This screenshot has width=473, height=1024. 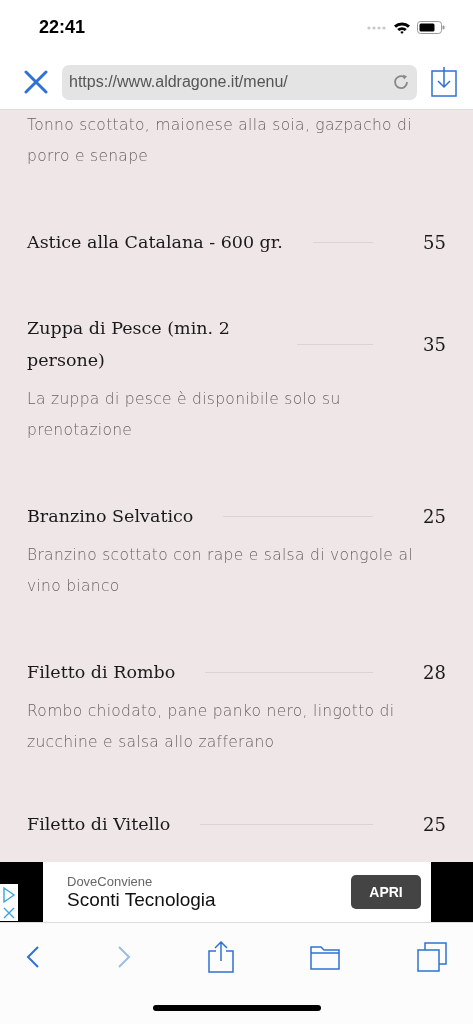 I want to click on dish-name: Branzino Selvatico, so click(x=110, y=516).